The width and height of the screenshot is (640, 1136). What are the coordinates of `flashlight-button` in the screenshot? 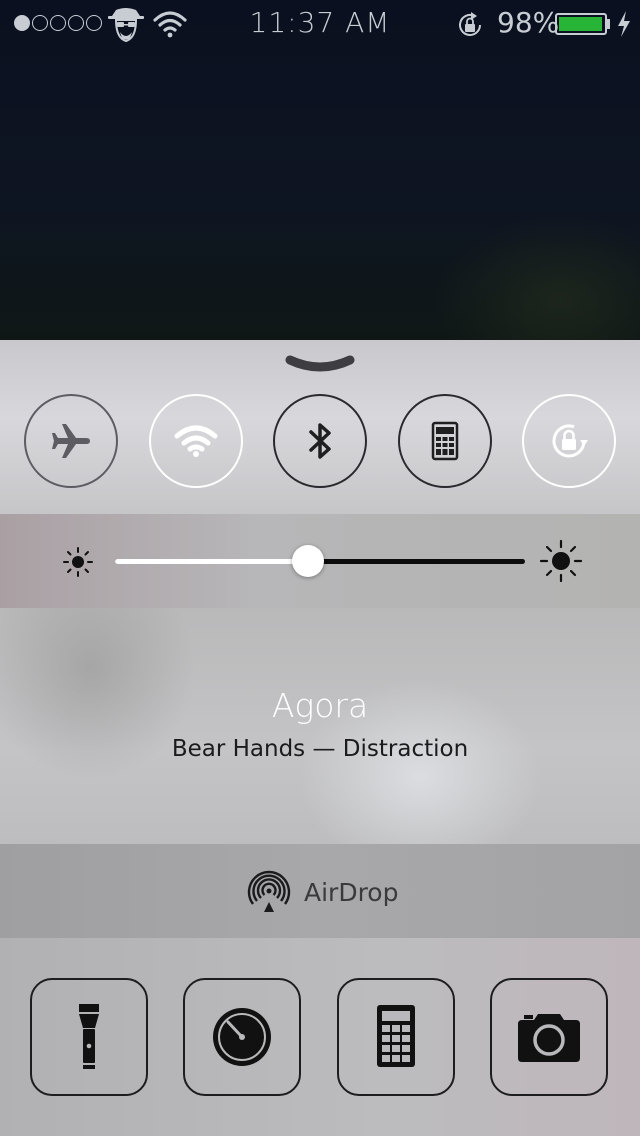 It's located at (89, 1037).